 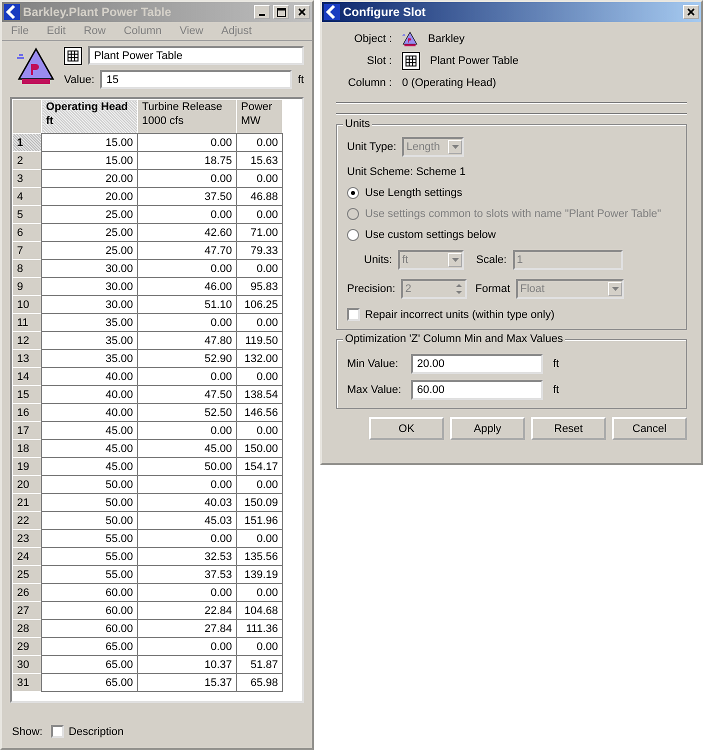 I want to click on table-cell: 40.00, so click(x=90, y=395).